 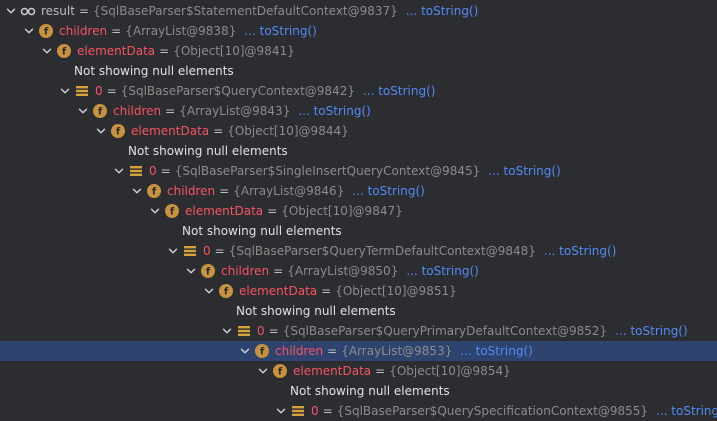 I want to click on variable-value: {Object[10]@9841}, so click(x=234, y=51).